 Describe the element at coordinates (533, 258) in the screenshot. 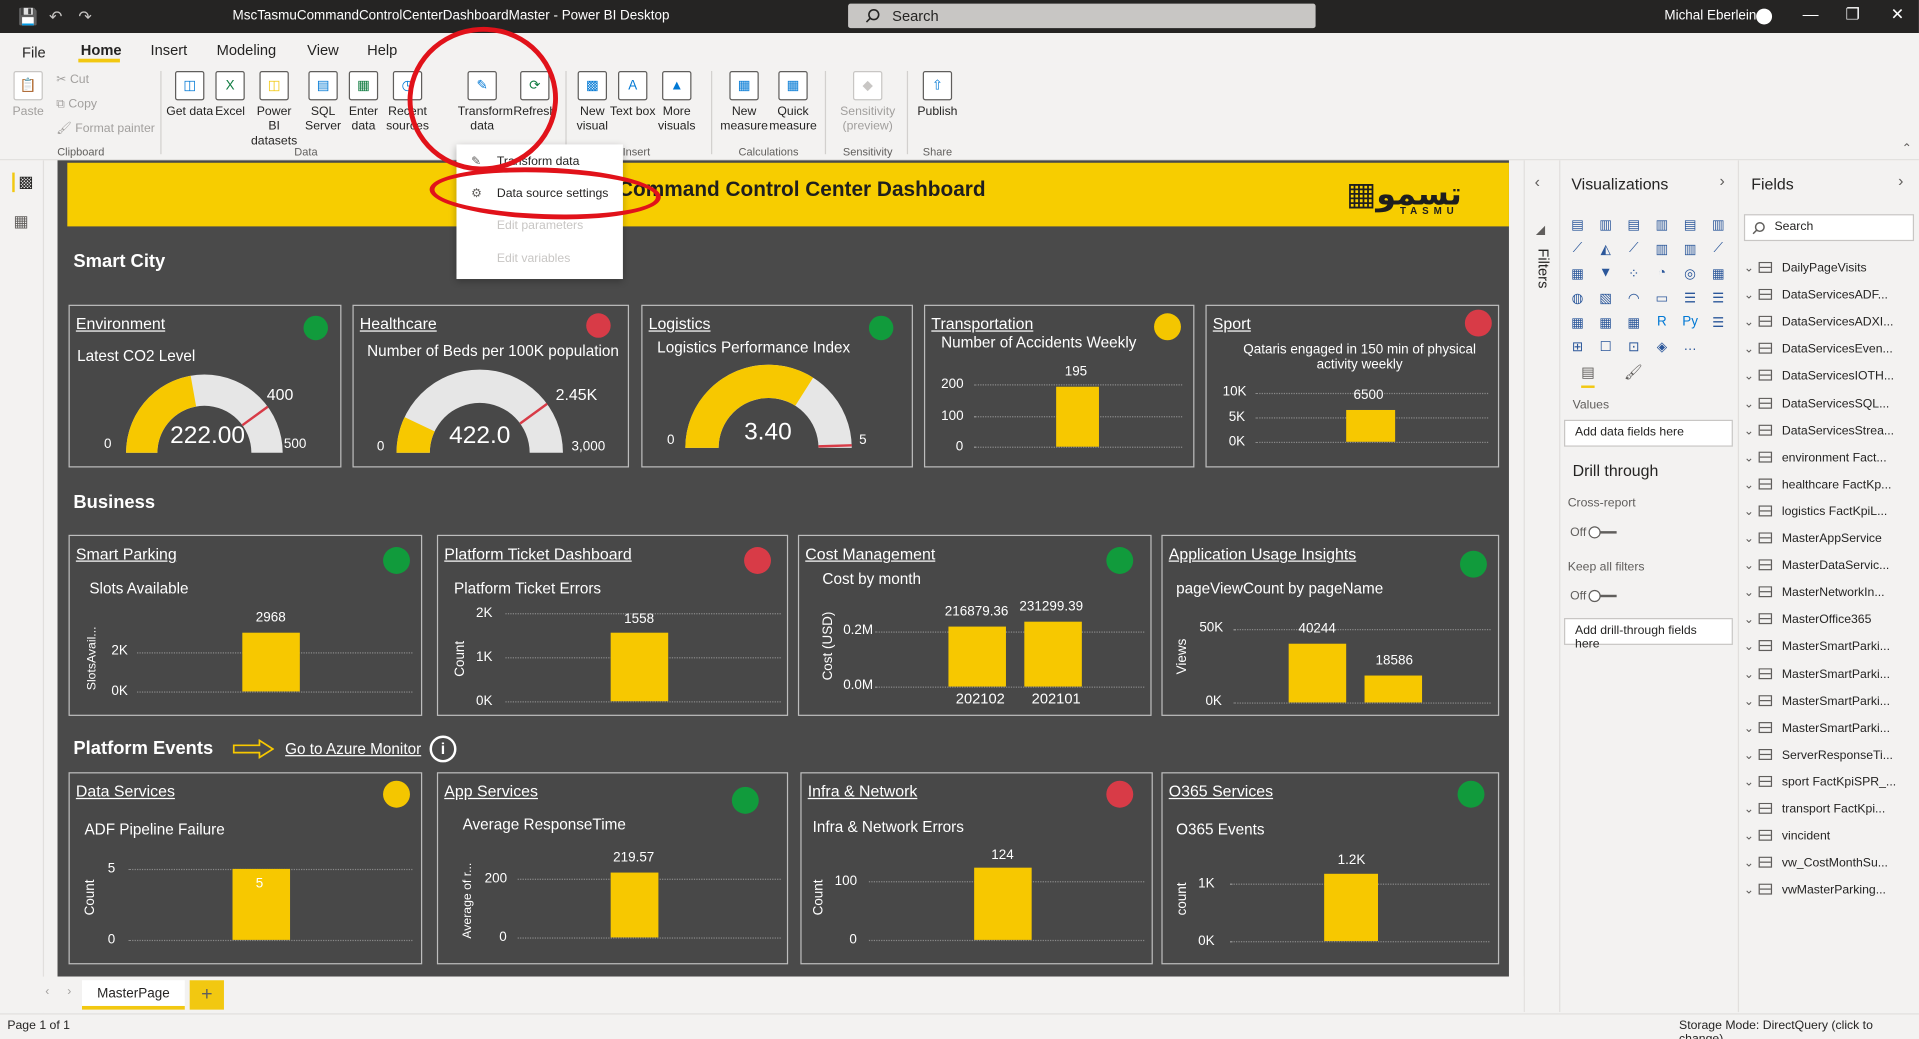

I see `menu-item-edit-variables: Edit variables` at that location.